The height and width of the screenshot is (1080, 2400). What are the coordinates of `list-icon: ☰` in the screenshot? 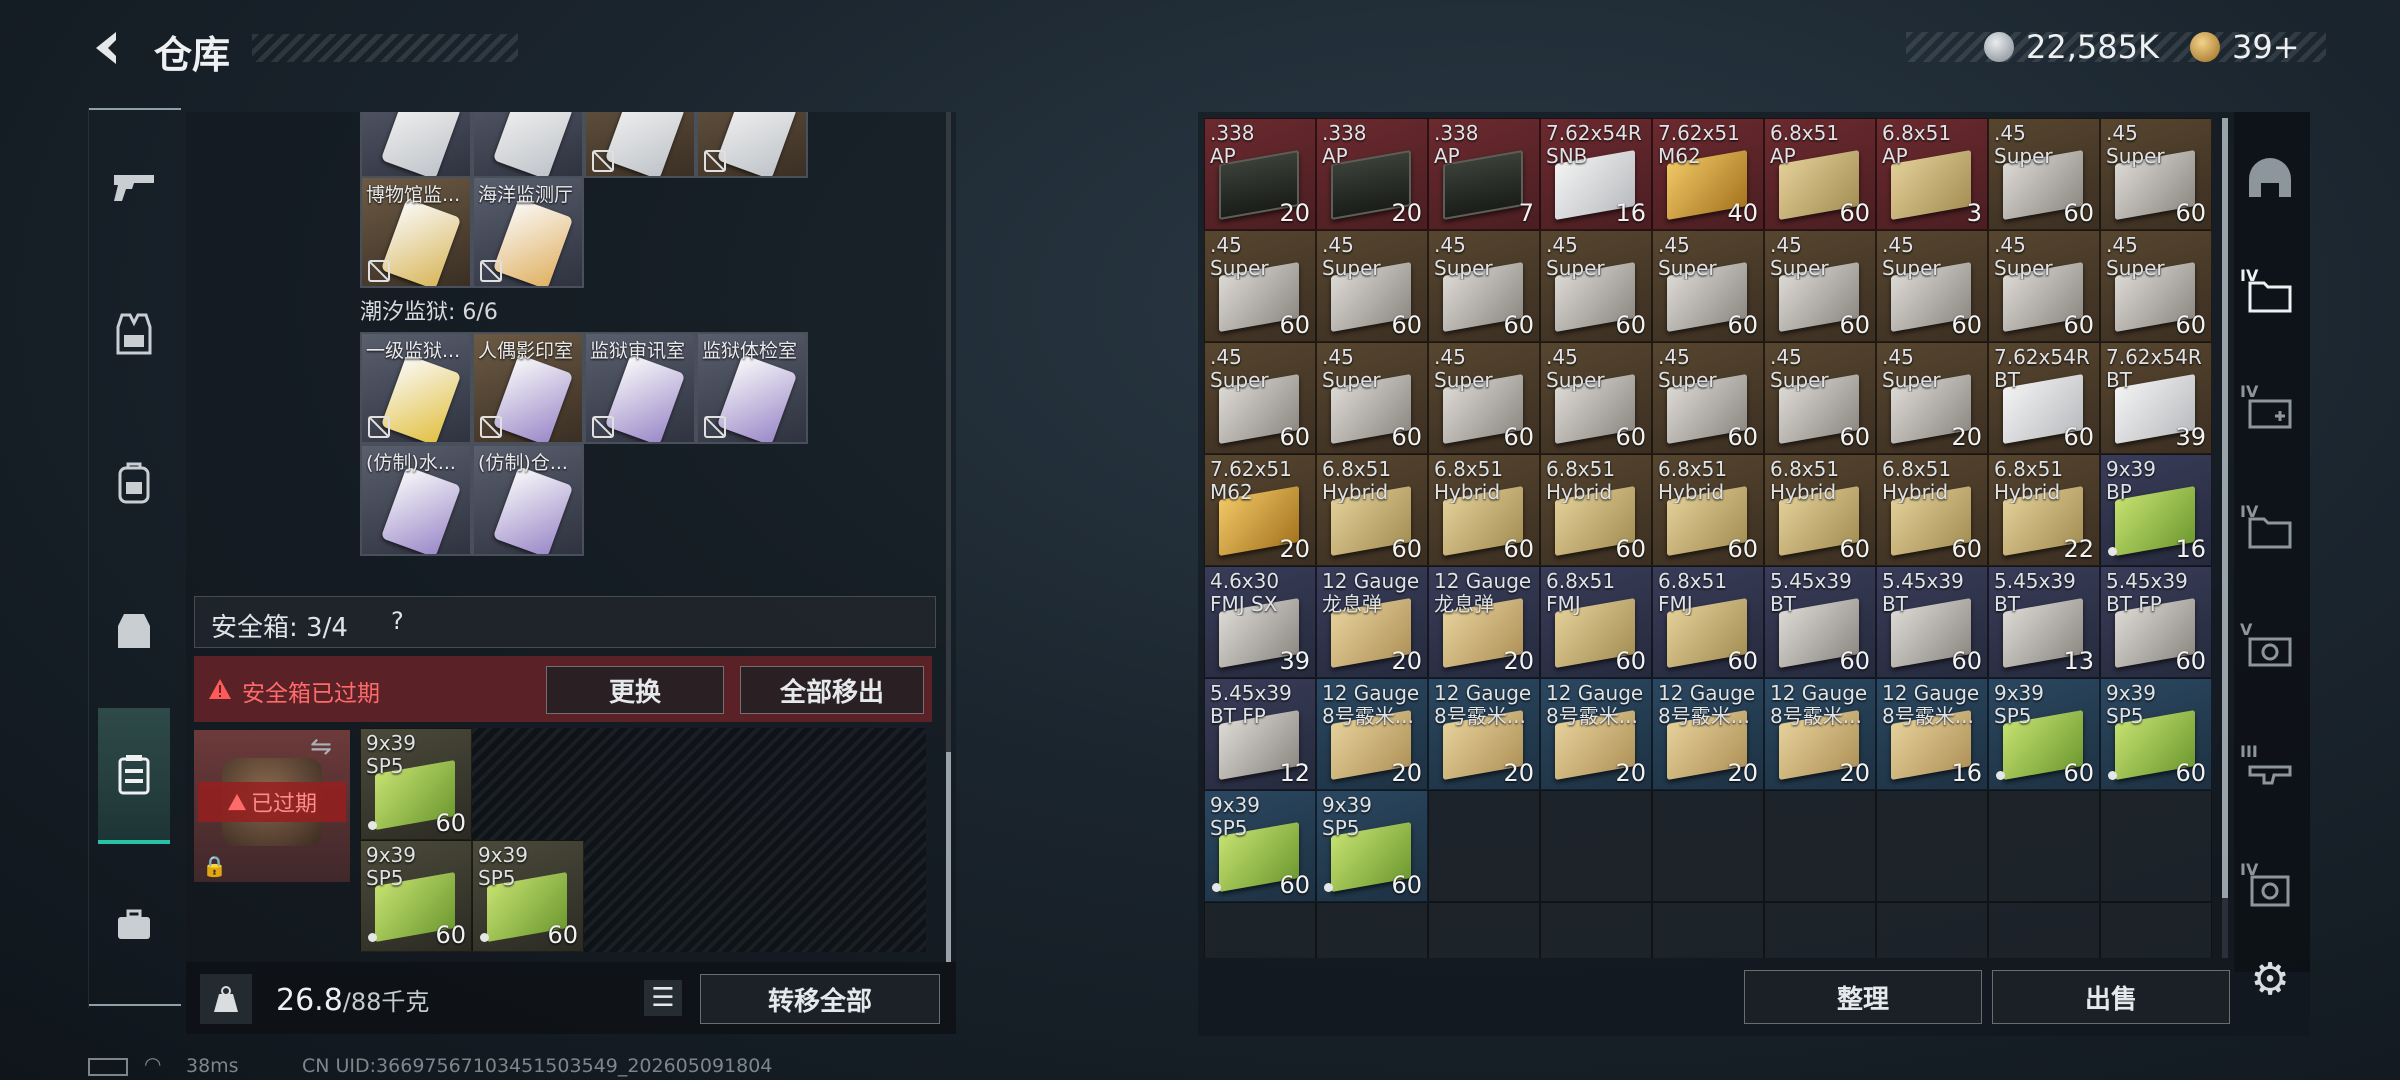 It's located at (663, 998).